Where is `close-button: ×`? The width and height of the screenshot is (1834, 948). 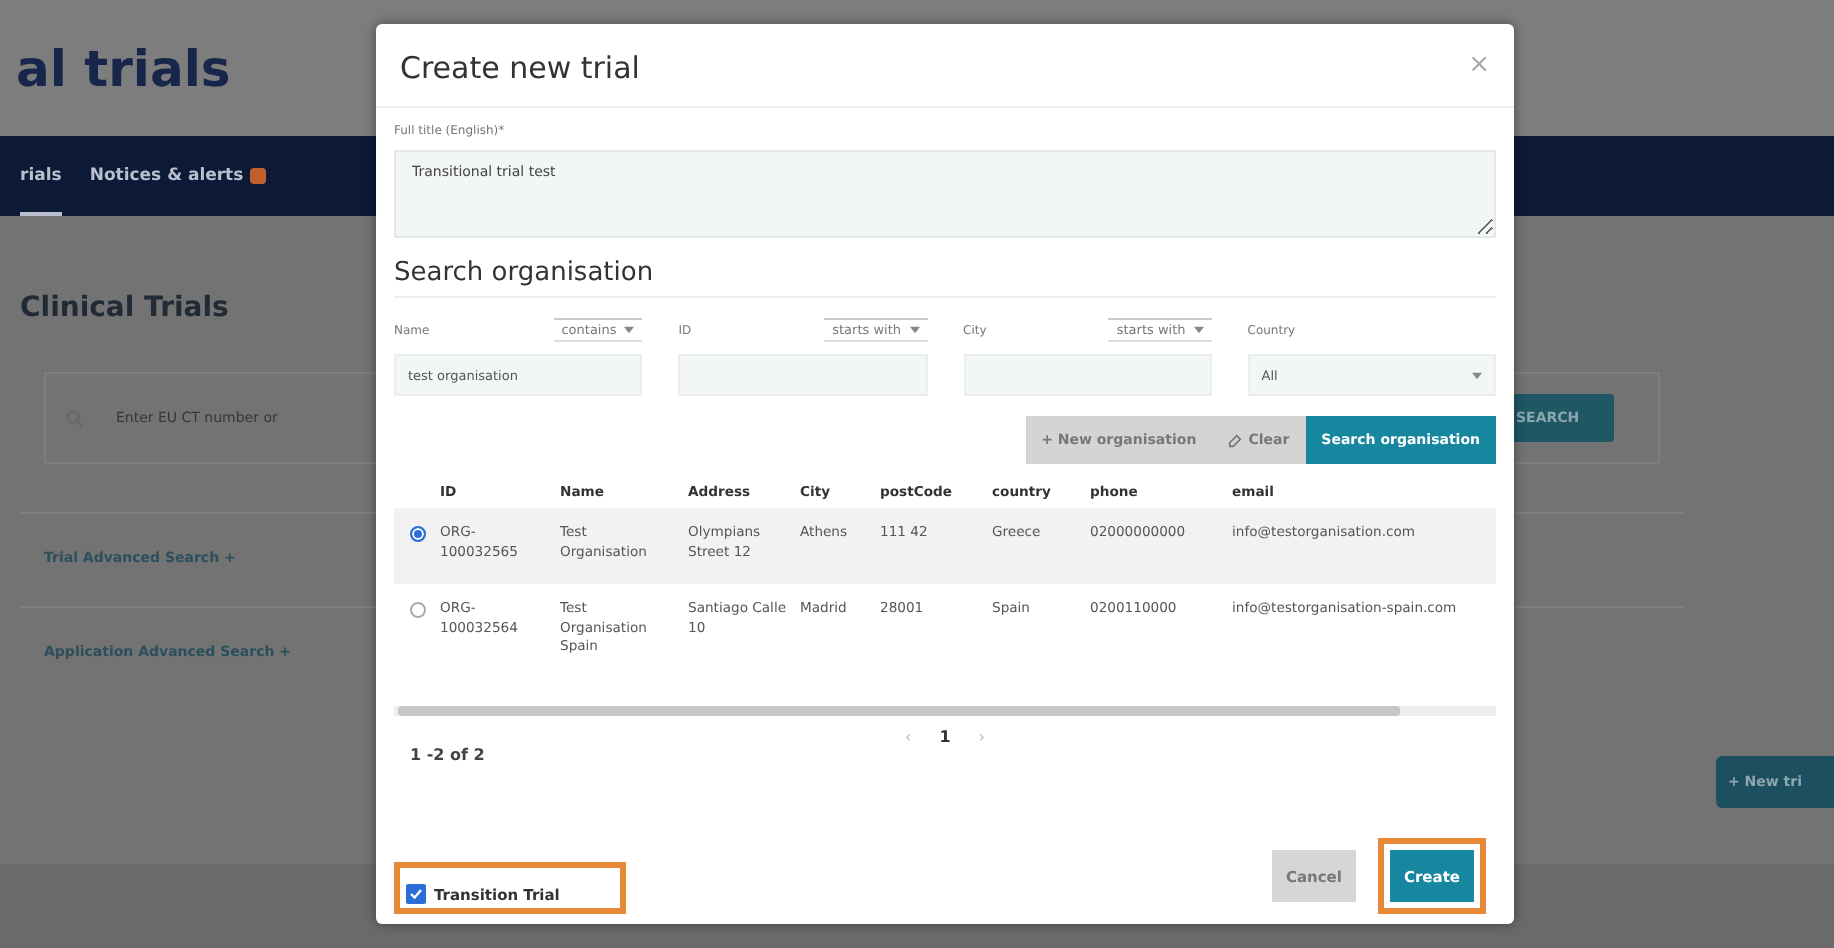
close-button: × is located at coordinates (1479, 65).